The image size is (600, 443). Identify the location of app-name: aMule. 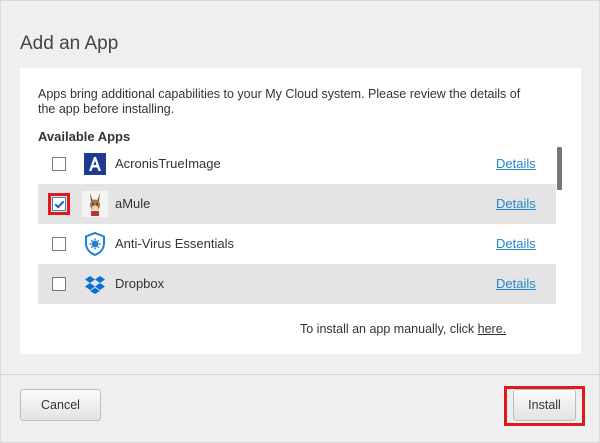
(133, 203).